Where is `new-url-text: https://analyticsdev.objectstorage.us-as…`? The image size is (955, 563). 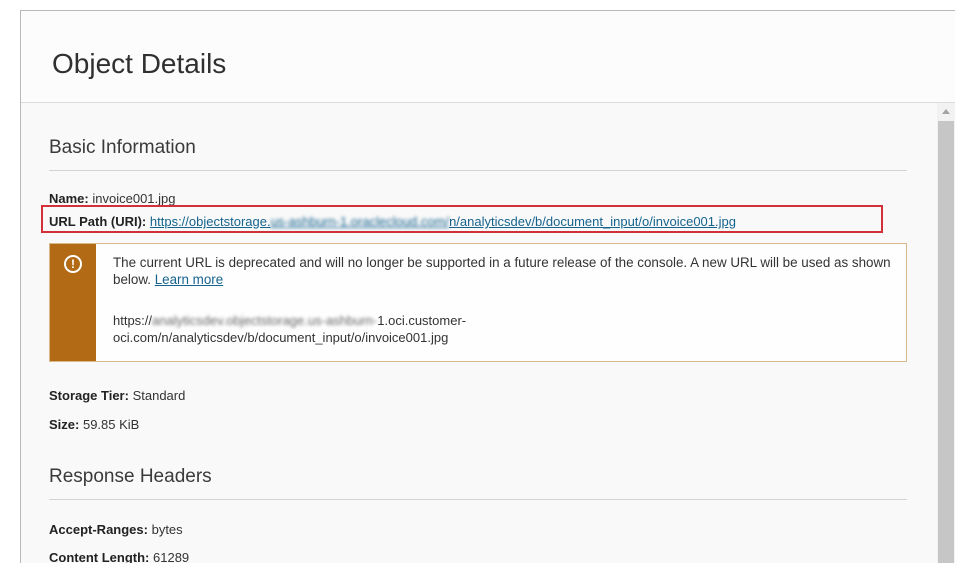
new-url-text: https://analyticsdev.objectstorage.us-as… is located at coordinates (503, 329).